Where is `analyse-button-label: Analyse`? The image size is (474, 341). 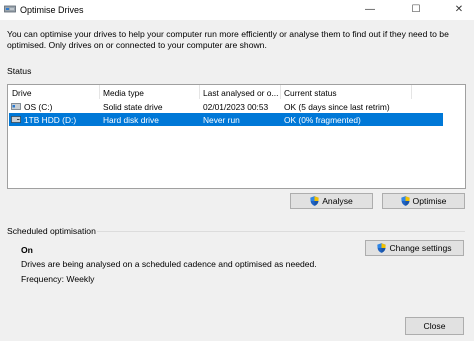 analyse-button-label: Analyse is located at coordinates (337, 201).